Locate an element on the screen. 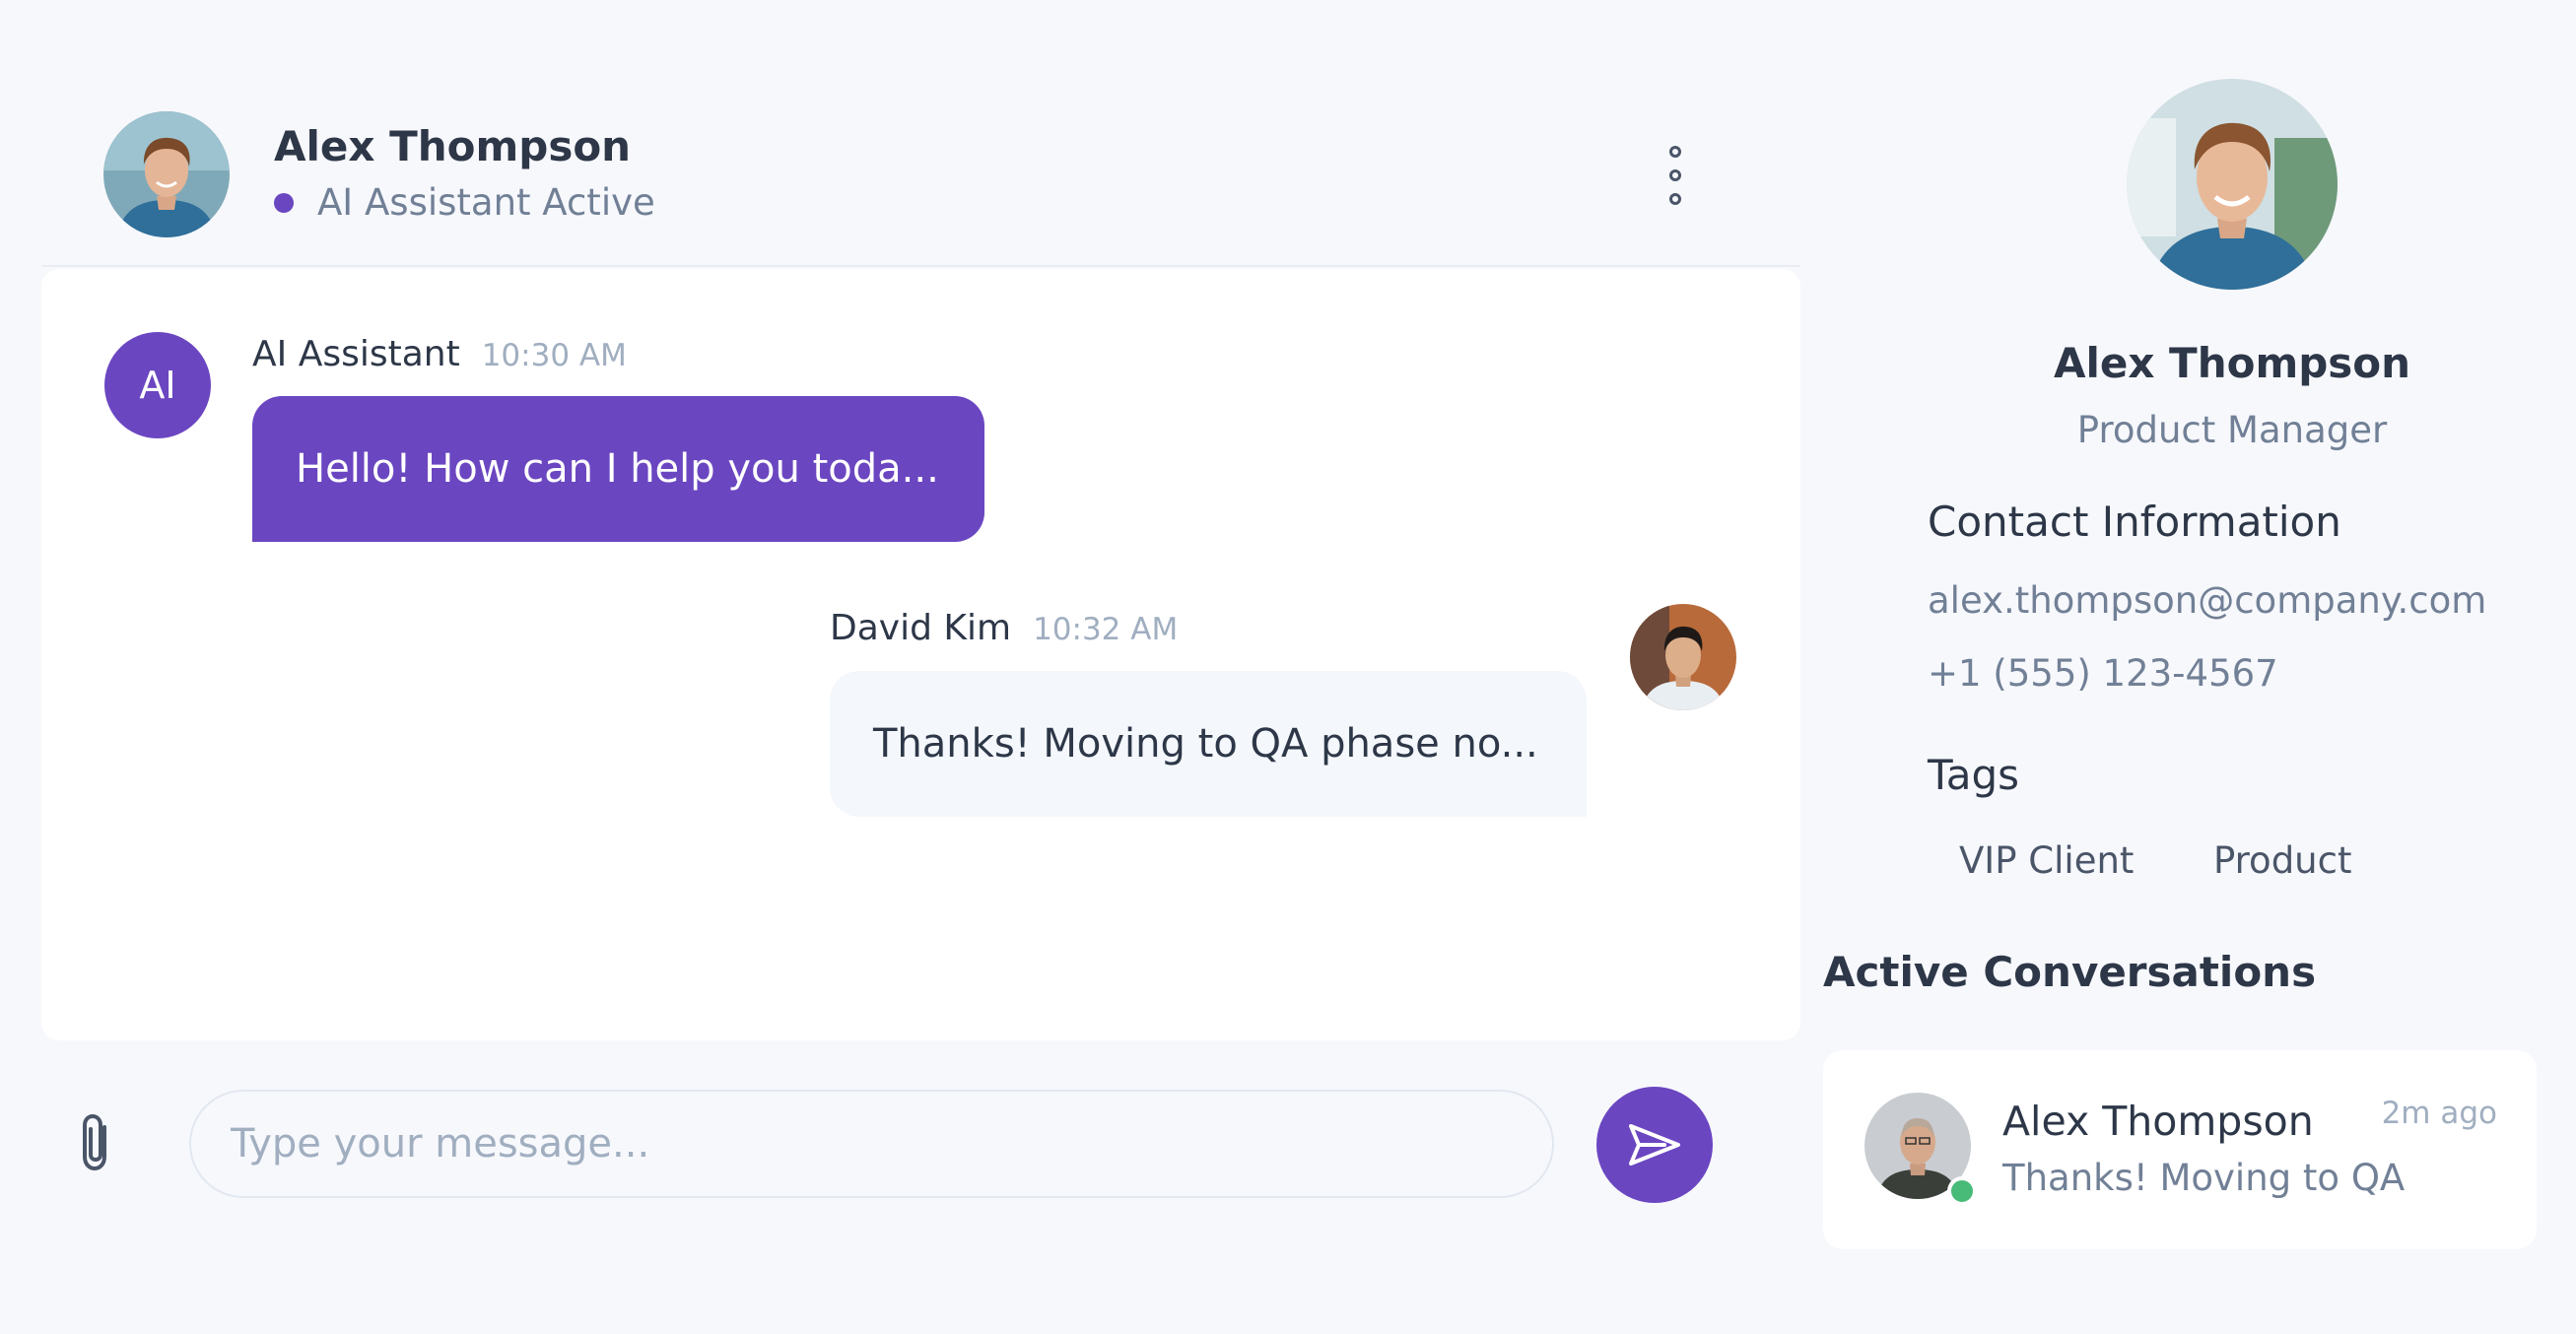 The width and height of the screenshot is (2576, 1334). paperclip-icon is located at coordinates (96, 1142).